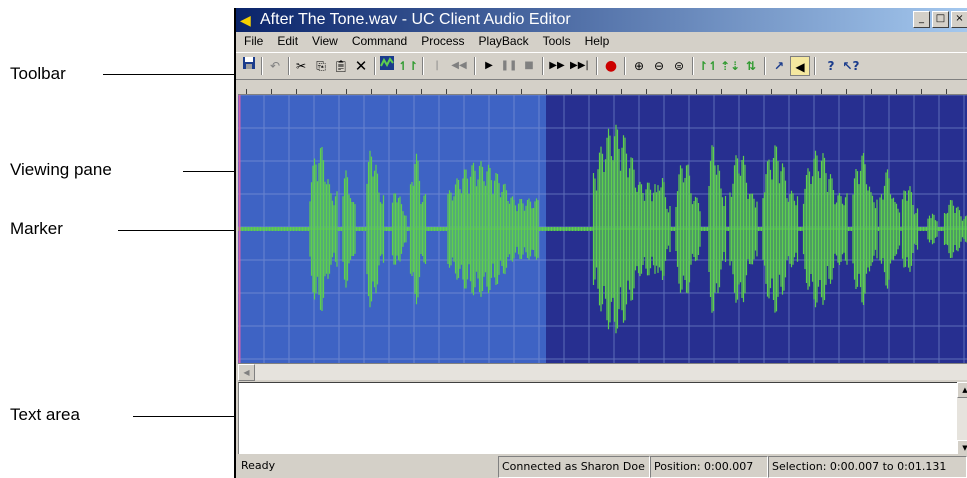 The width and height of the screenshot is (967, 478). I want to click on viewing-pane-callout-label: Viewing pane, so click(61, 169).